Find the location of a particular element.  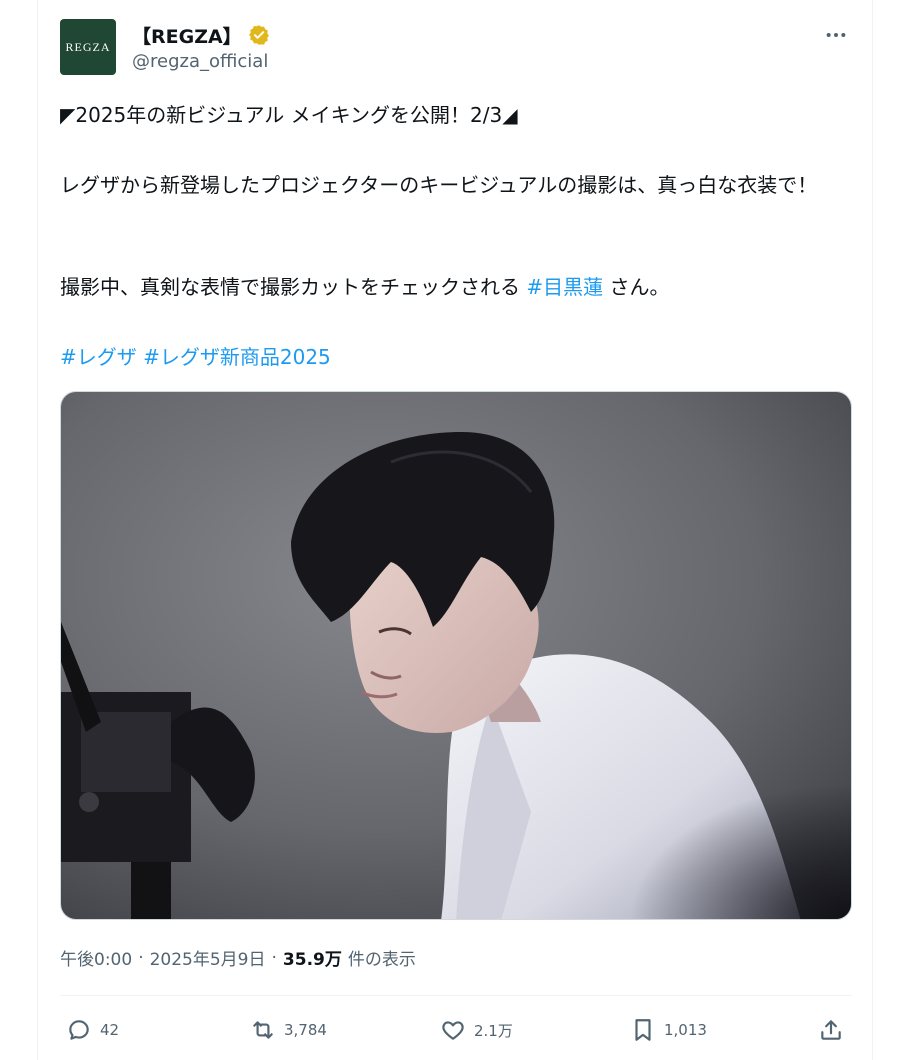

repost-count: 3,784 is located at coordinates (305, 1030).